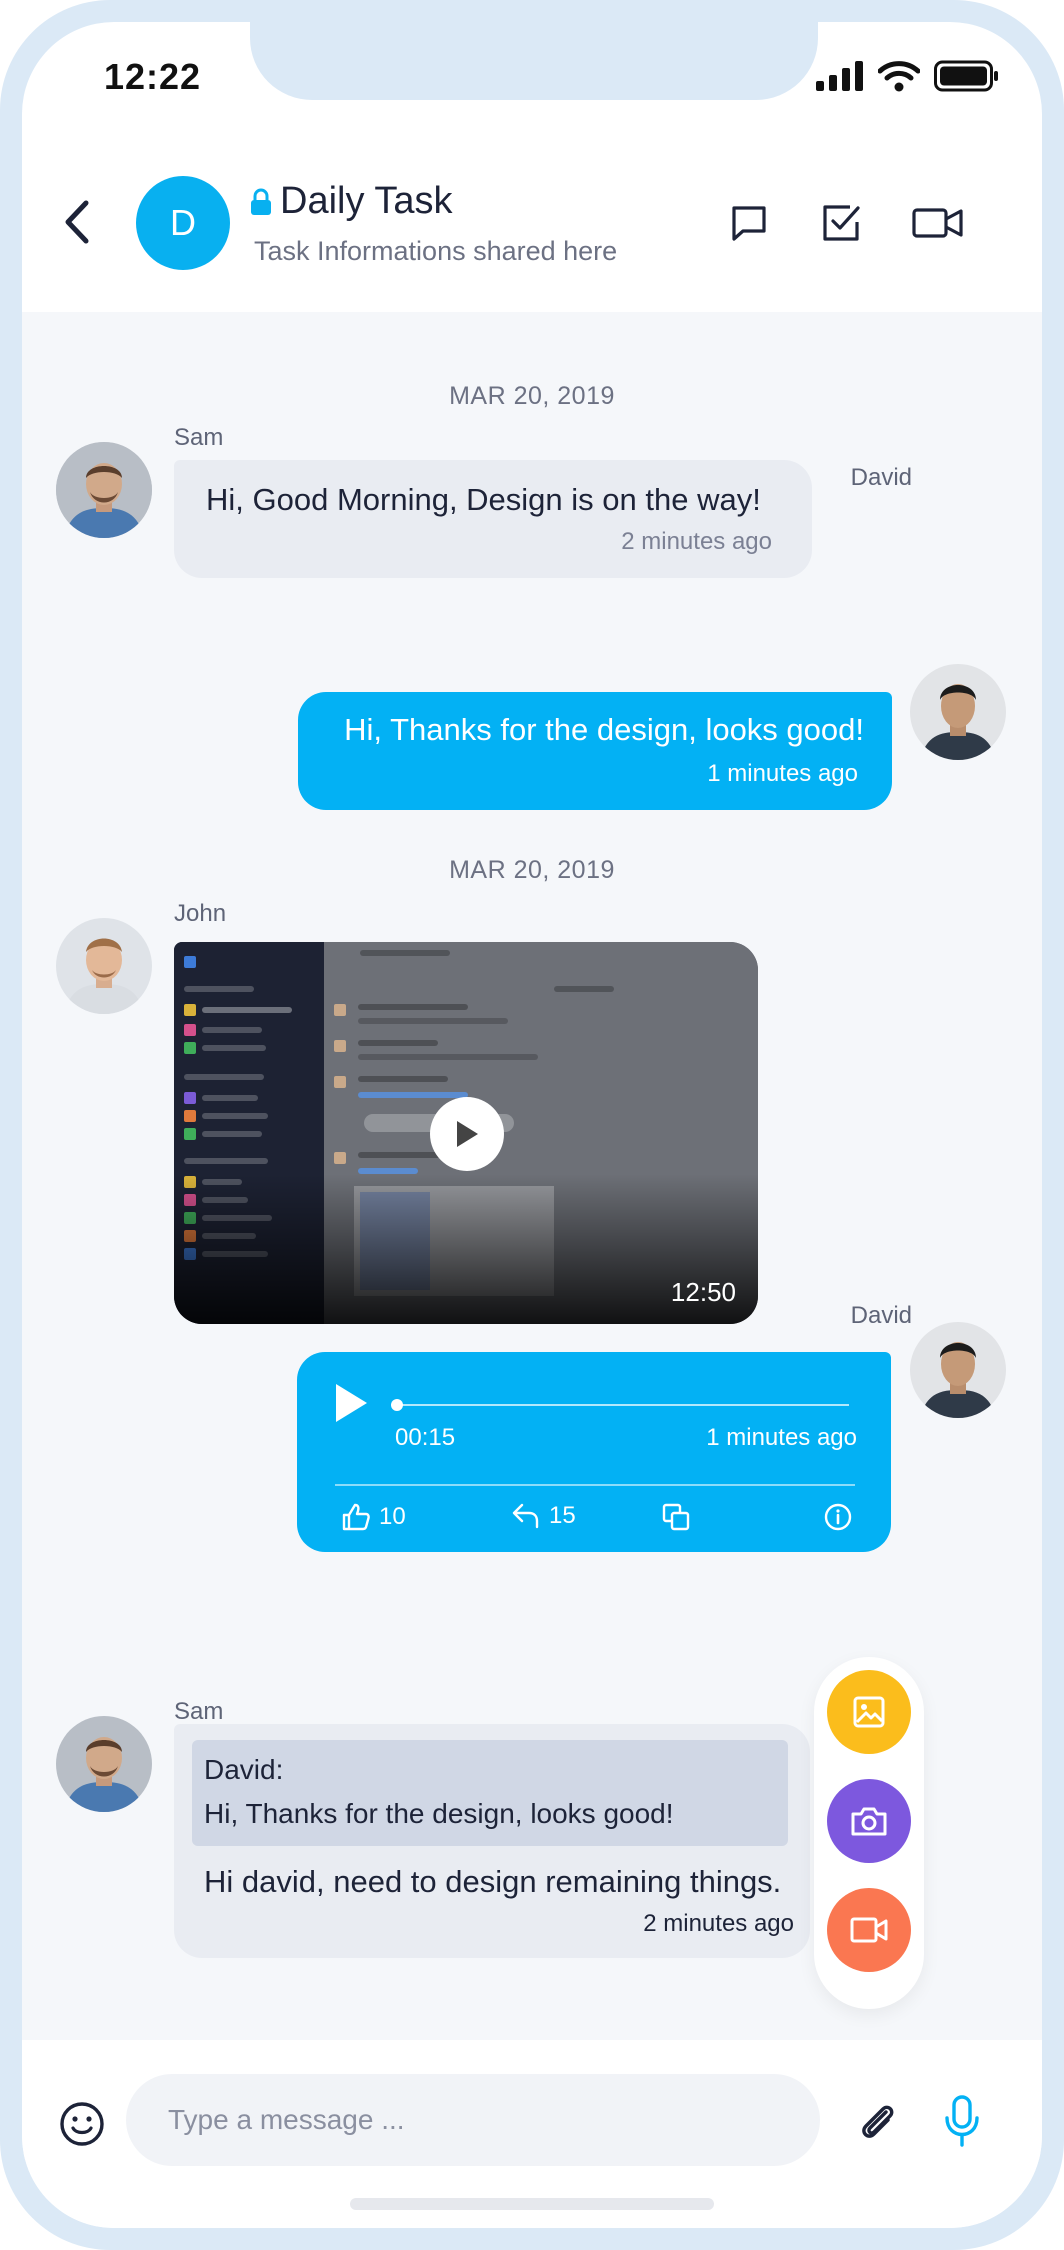  Describe the element at coordinates (373, 1517) in the screenshot. I see `like-button: 10` at that location.